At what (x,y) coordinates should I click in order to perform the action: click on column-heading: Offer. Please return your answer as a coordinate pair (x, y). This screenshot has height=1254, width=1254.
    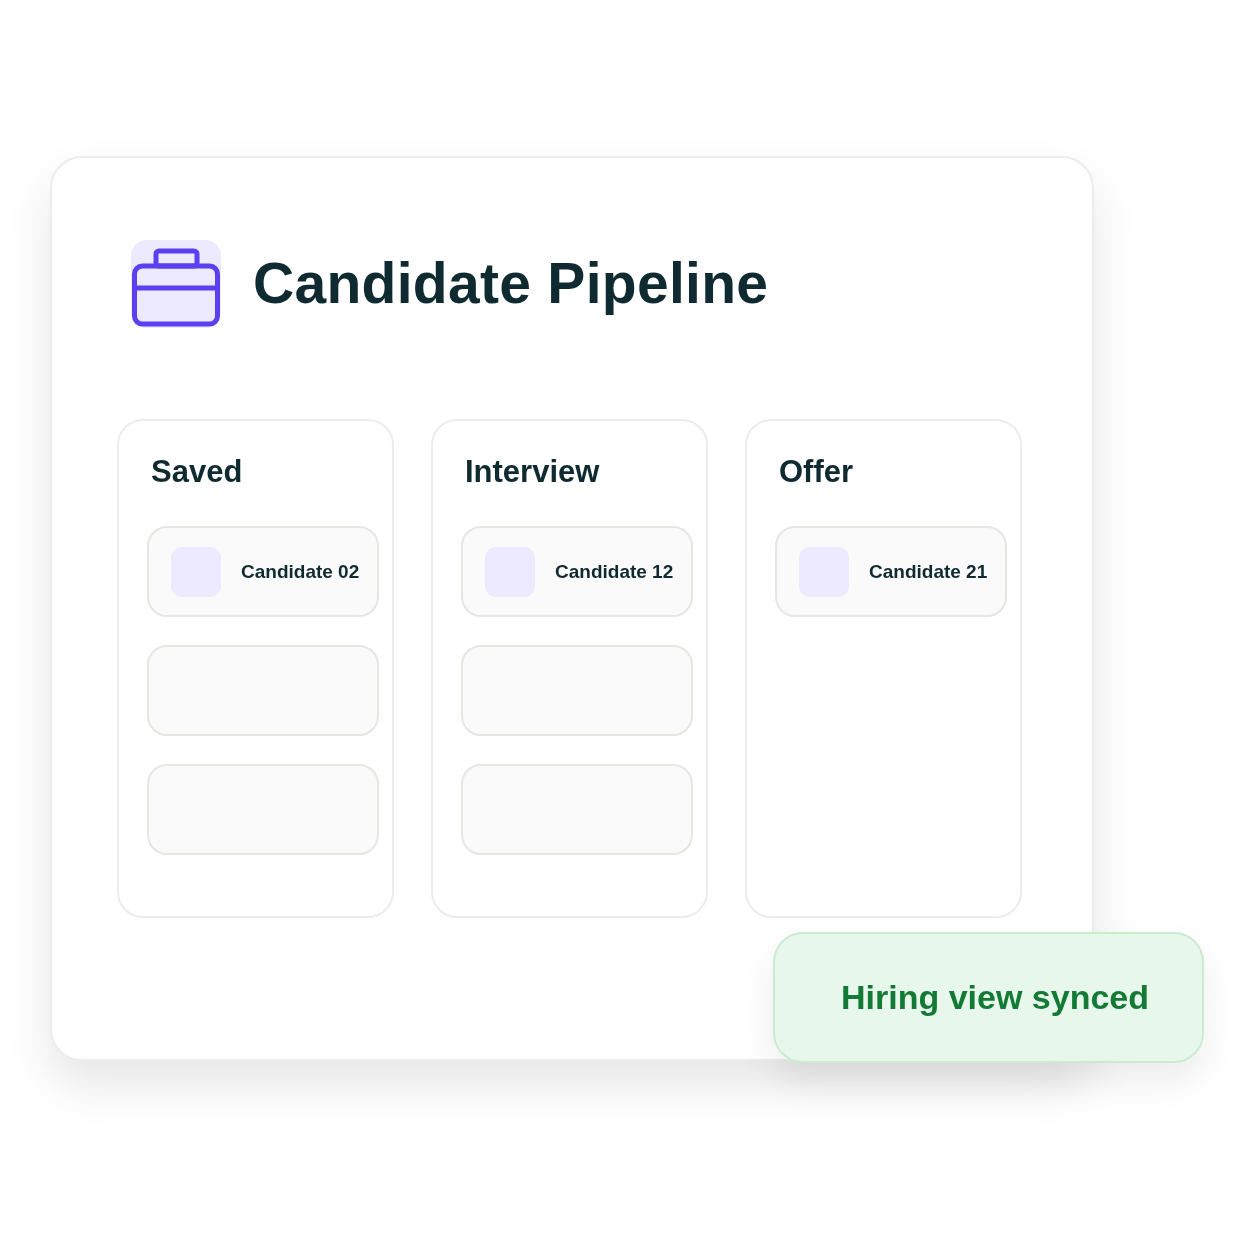
    Looking at the image, I should click on (817, 472).